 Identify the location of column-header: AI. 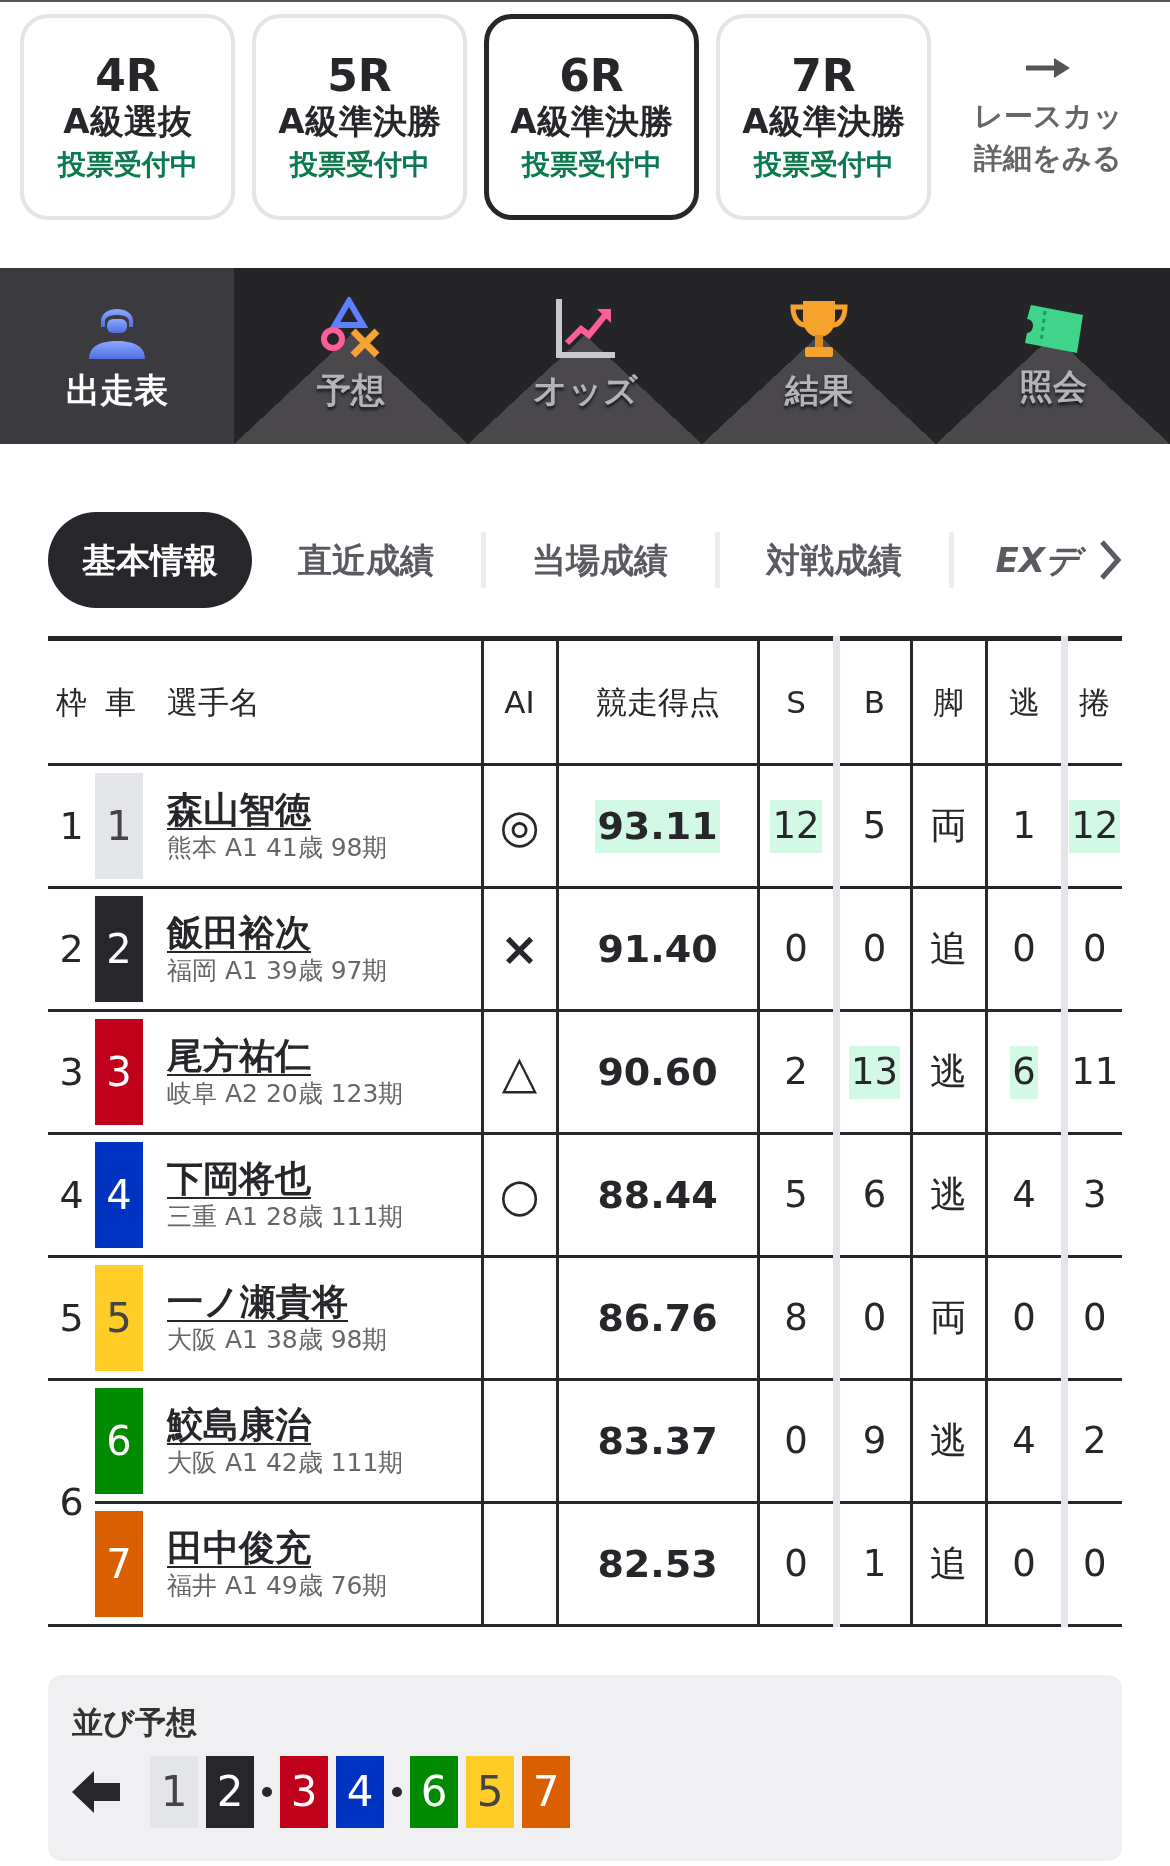
(519, 701).